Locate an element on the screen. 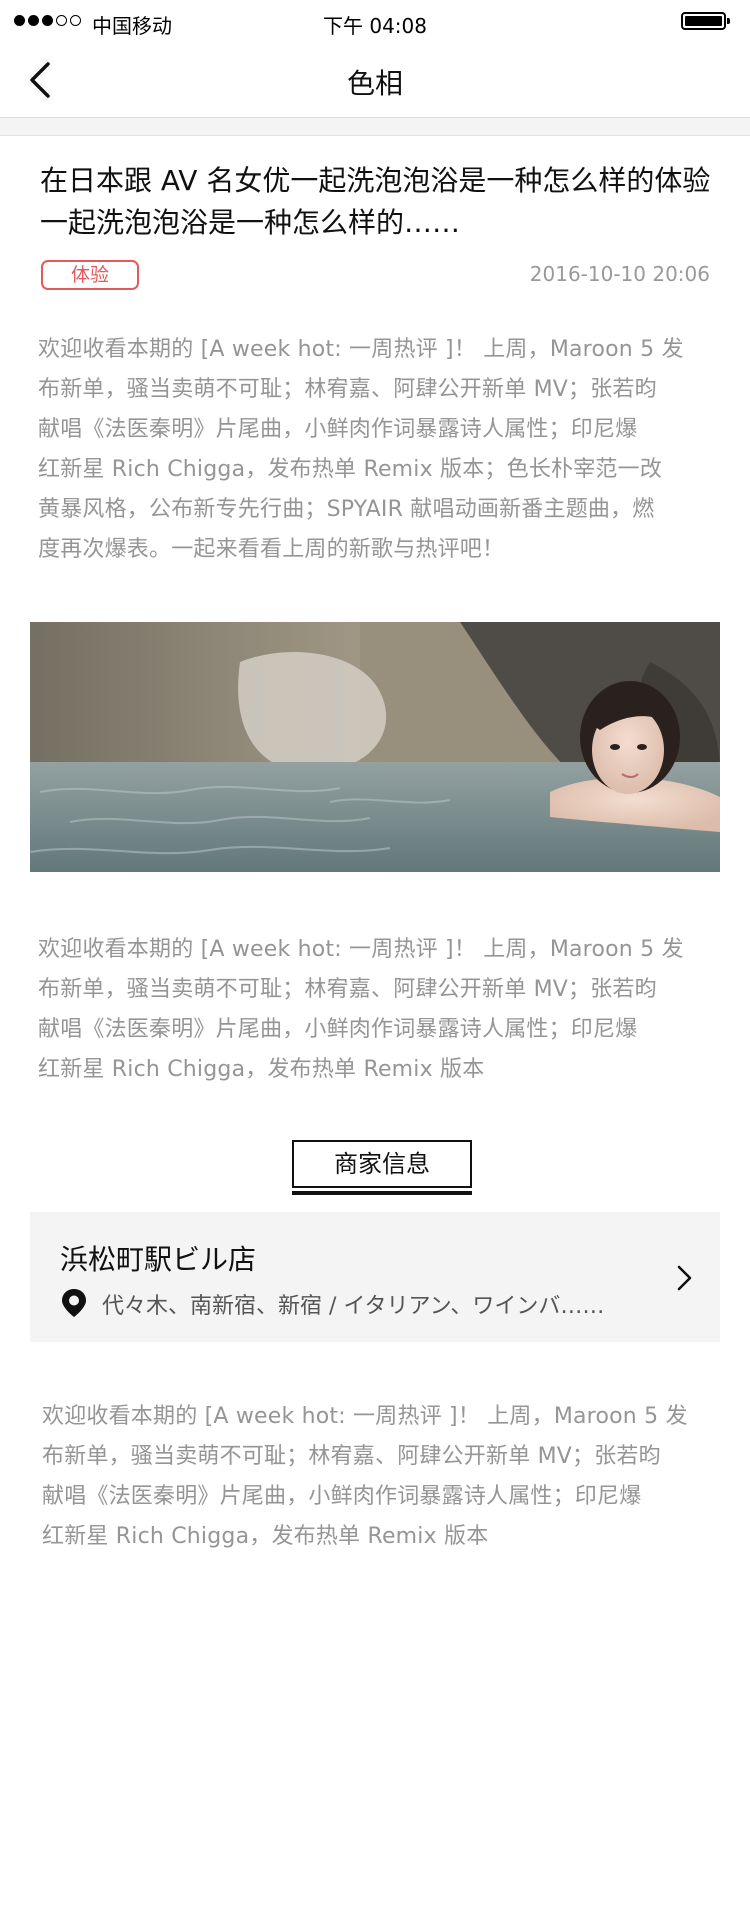 This screenshot has height=1908, width=750. navigation-bar: 色相 is located at coordinates (375, 79).